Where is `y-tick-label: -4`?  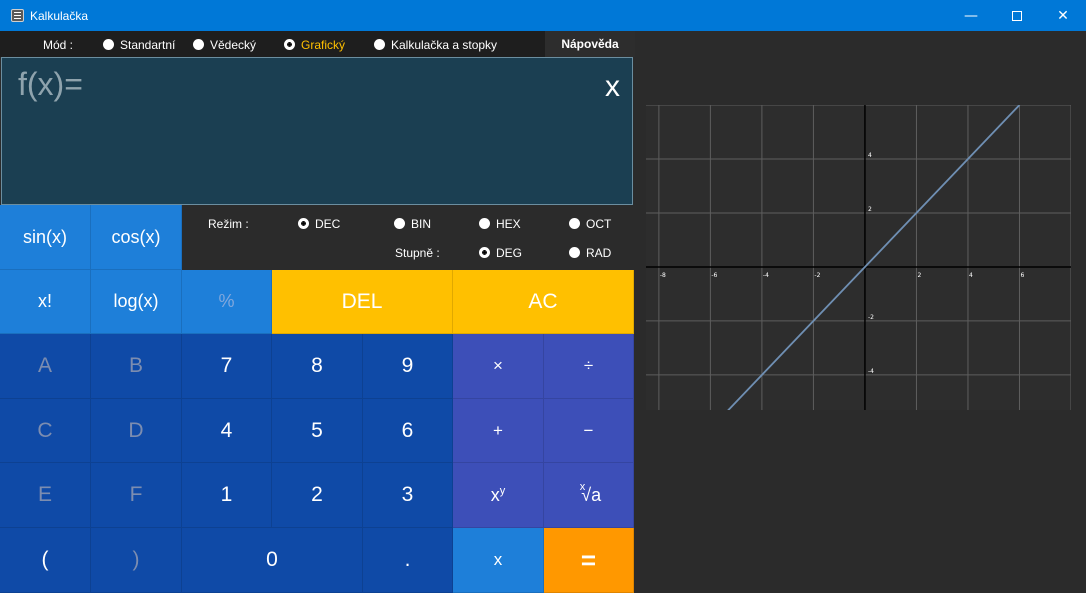
y-tick-label: -4 is located at coordinates (871, 371).